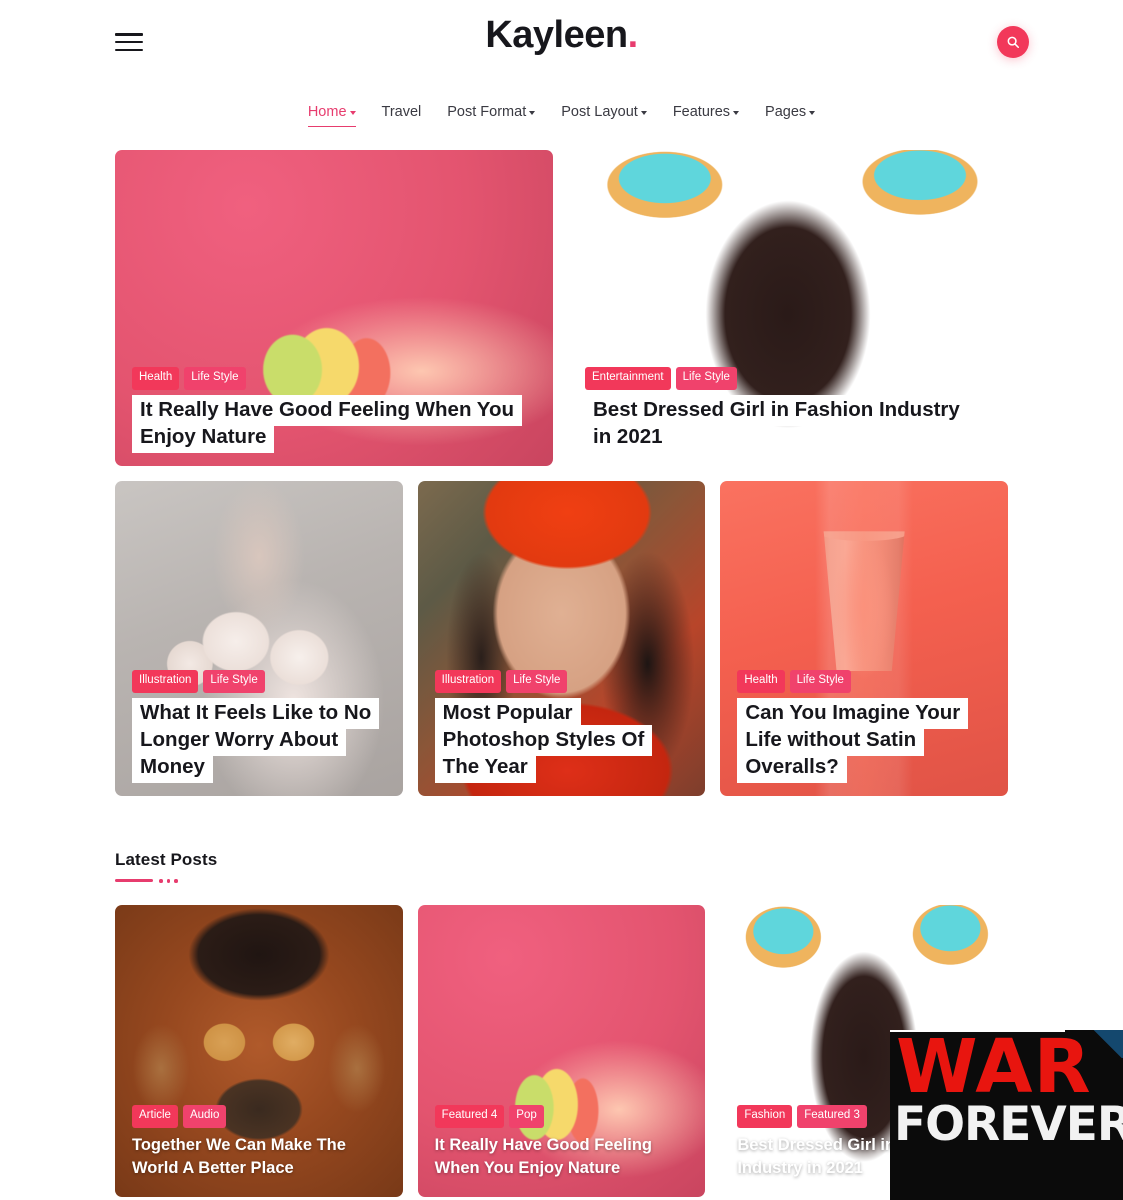 This screenshot has width=1123, height=1200. I want to click on nav-item-travel: Travel, so click(402, 116).